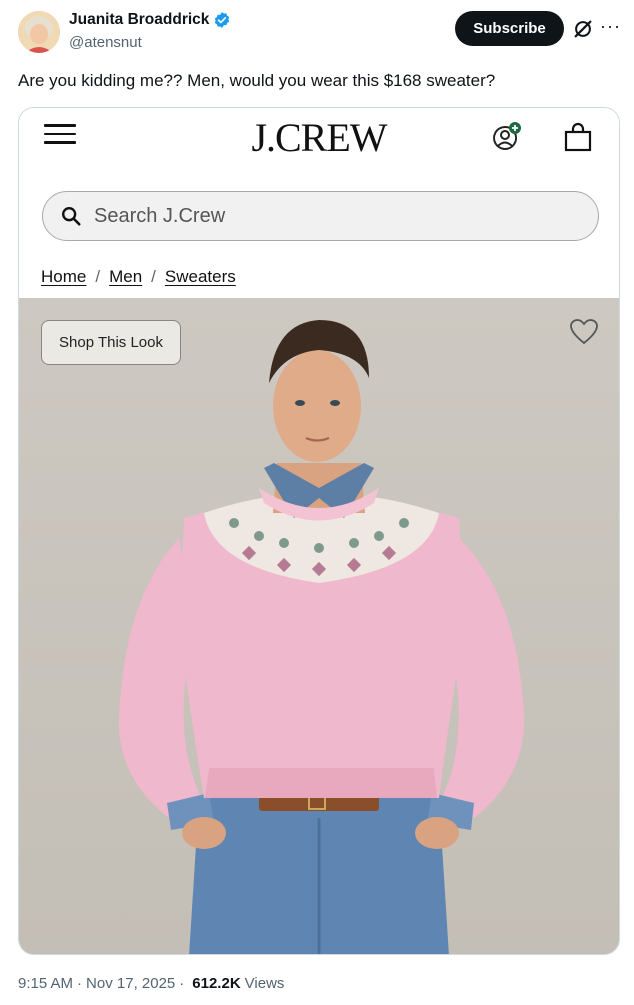 The width and height of the screenshot is (634, 1005). Describe the element at coordinates (160, 215) in the screenshot. I see `search-placeholder: Search J.Crew` at that location.